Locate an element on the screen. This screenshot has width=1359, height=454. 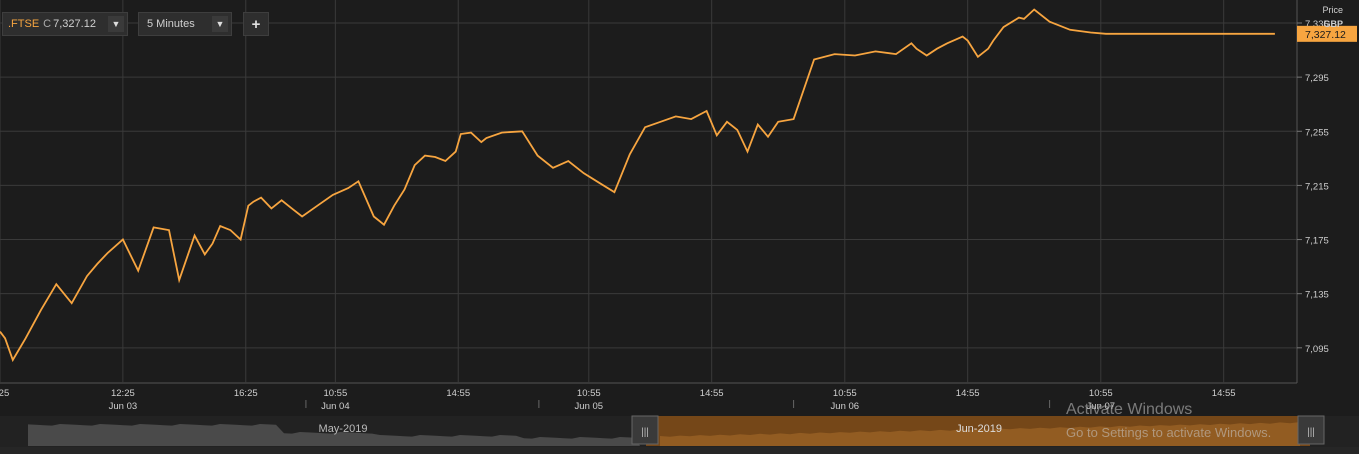
last-price-value: 7,327.12 is located at coordinates (74, 24).